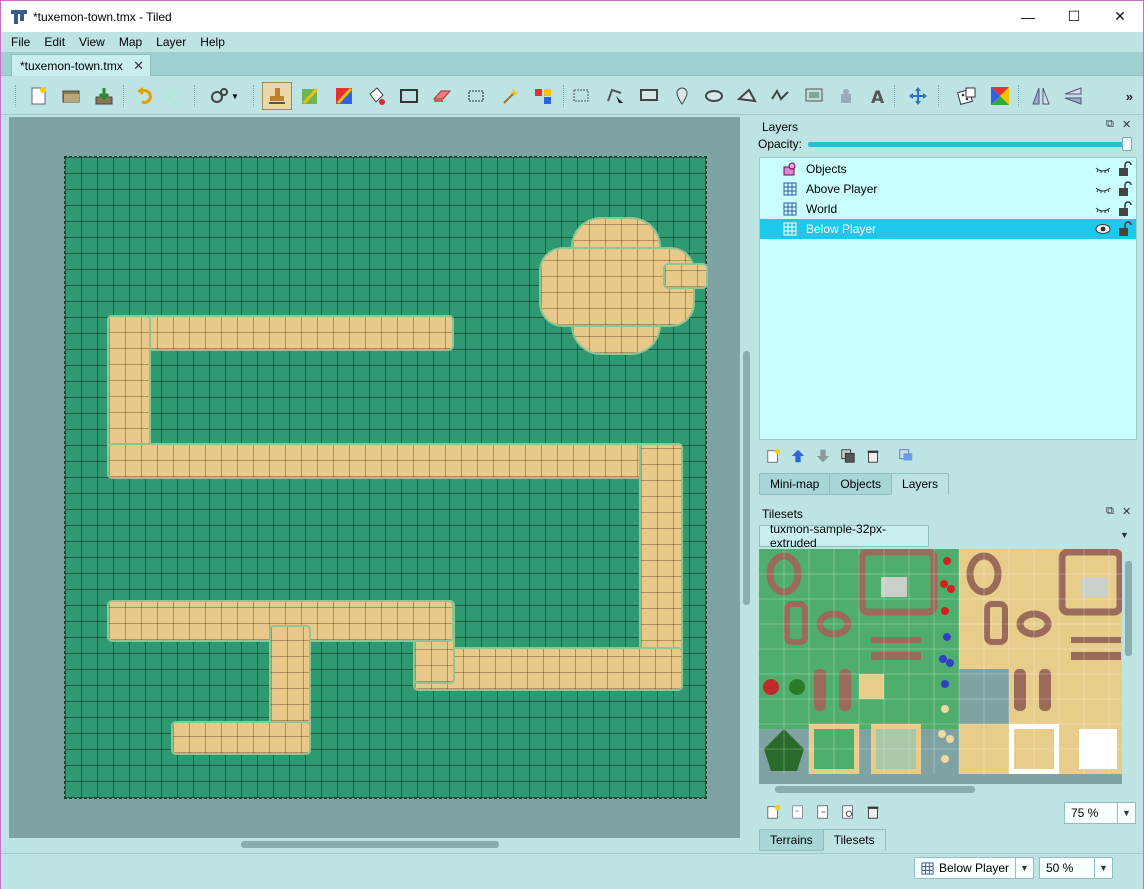 The height and width of the screenshot is (889, 1144). Describe the element at coordinates (510, 96) in the screenshot. I see `magic-wand-icon` at that location.